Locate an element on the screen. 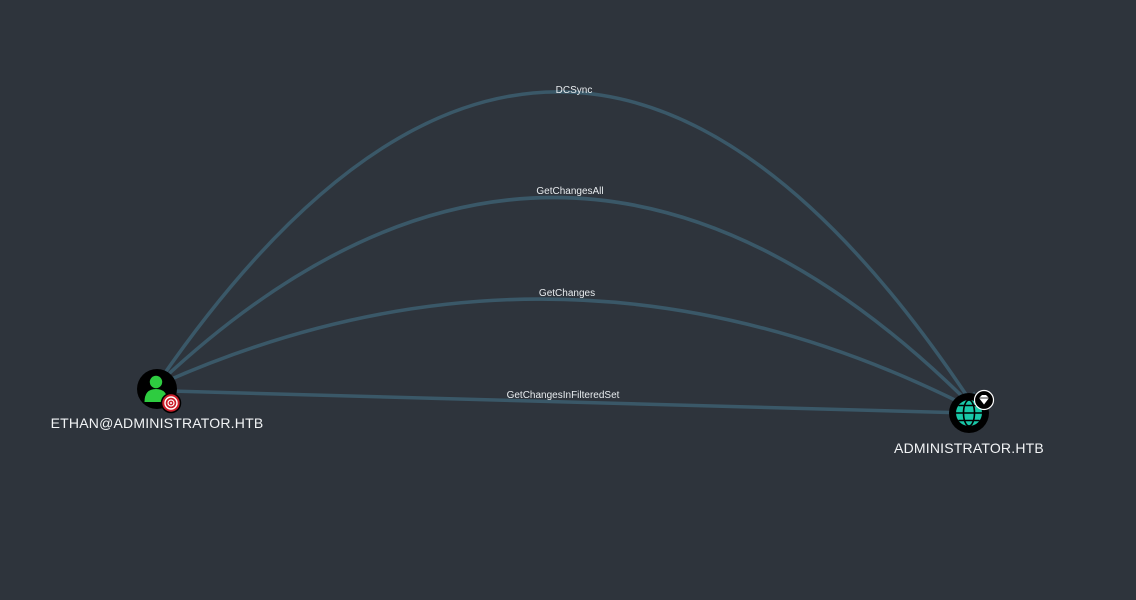 The height and width of the screenshot is (600, 1136). node-label: ADMINISTRATOR.HTB is located at coordinates (969, 448).